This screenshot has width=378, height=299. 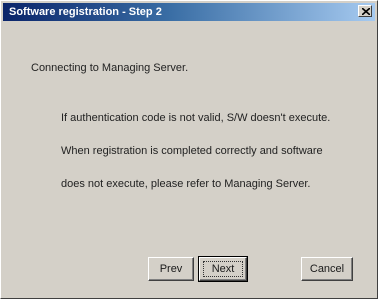 What do you see at coordinates (110, 68) in the screenshot?
I see `connecting-status-text: Connecting to Managing Server.` at bounding box center [110, 68].